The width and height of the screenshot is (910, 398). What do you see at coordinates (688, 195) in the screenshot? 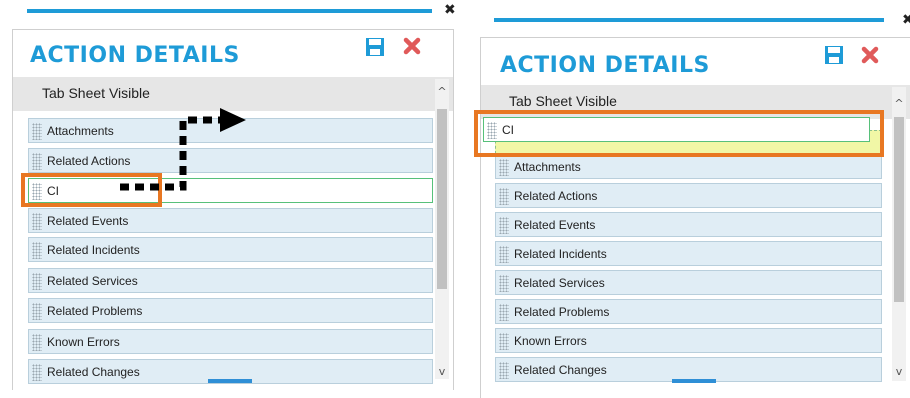
I see `list-item: Related Actions` at bounding box center [688, 195].